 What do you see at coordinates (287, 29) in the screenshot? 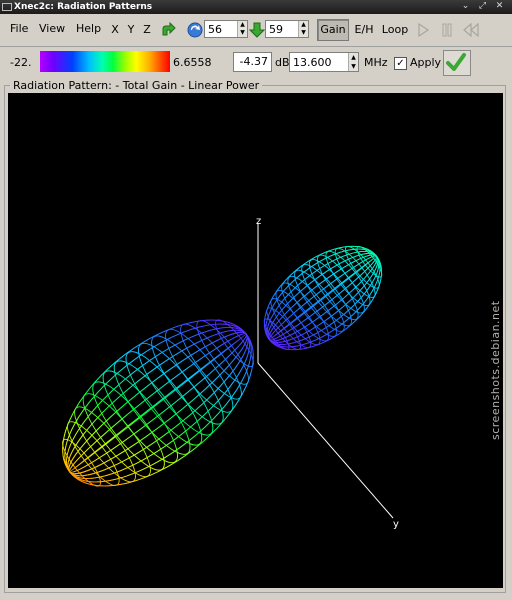
I see `theta-step-spinner: 59 ▲ ▼` at bounding box center [287, 29].